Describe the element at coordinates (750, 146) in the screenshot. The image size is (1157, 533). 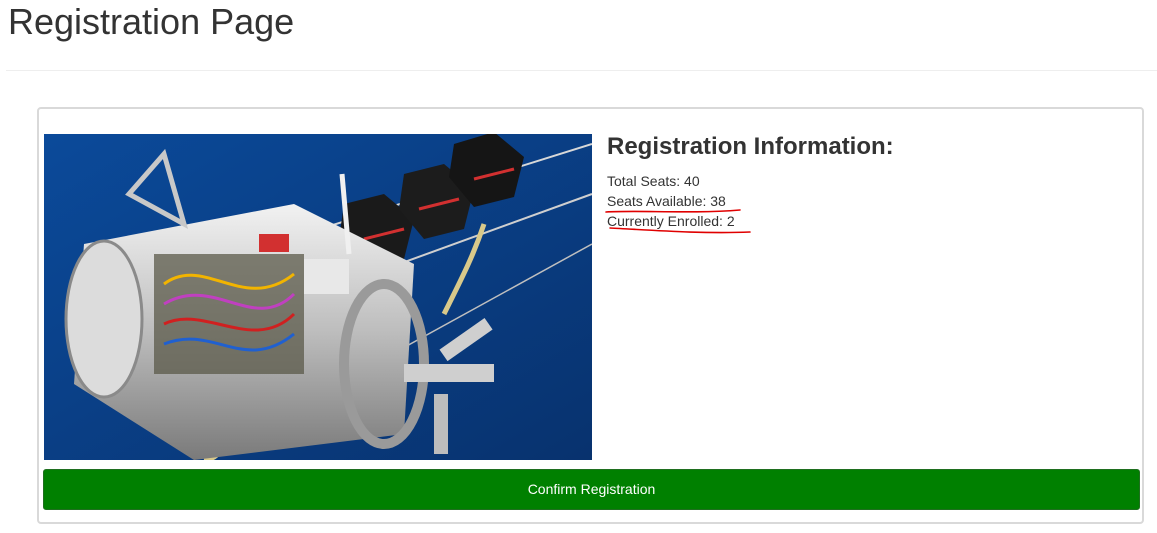
I see `registration-heading: Registration Information:` at that location.